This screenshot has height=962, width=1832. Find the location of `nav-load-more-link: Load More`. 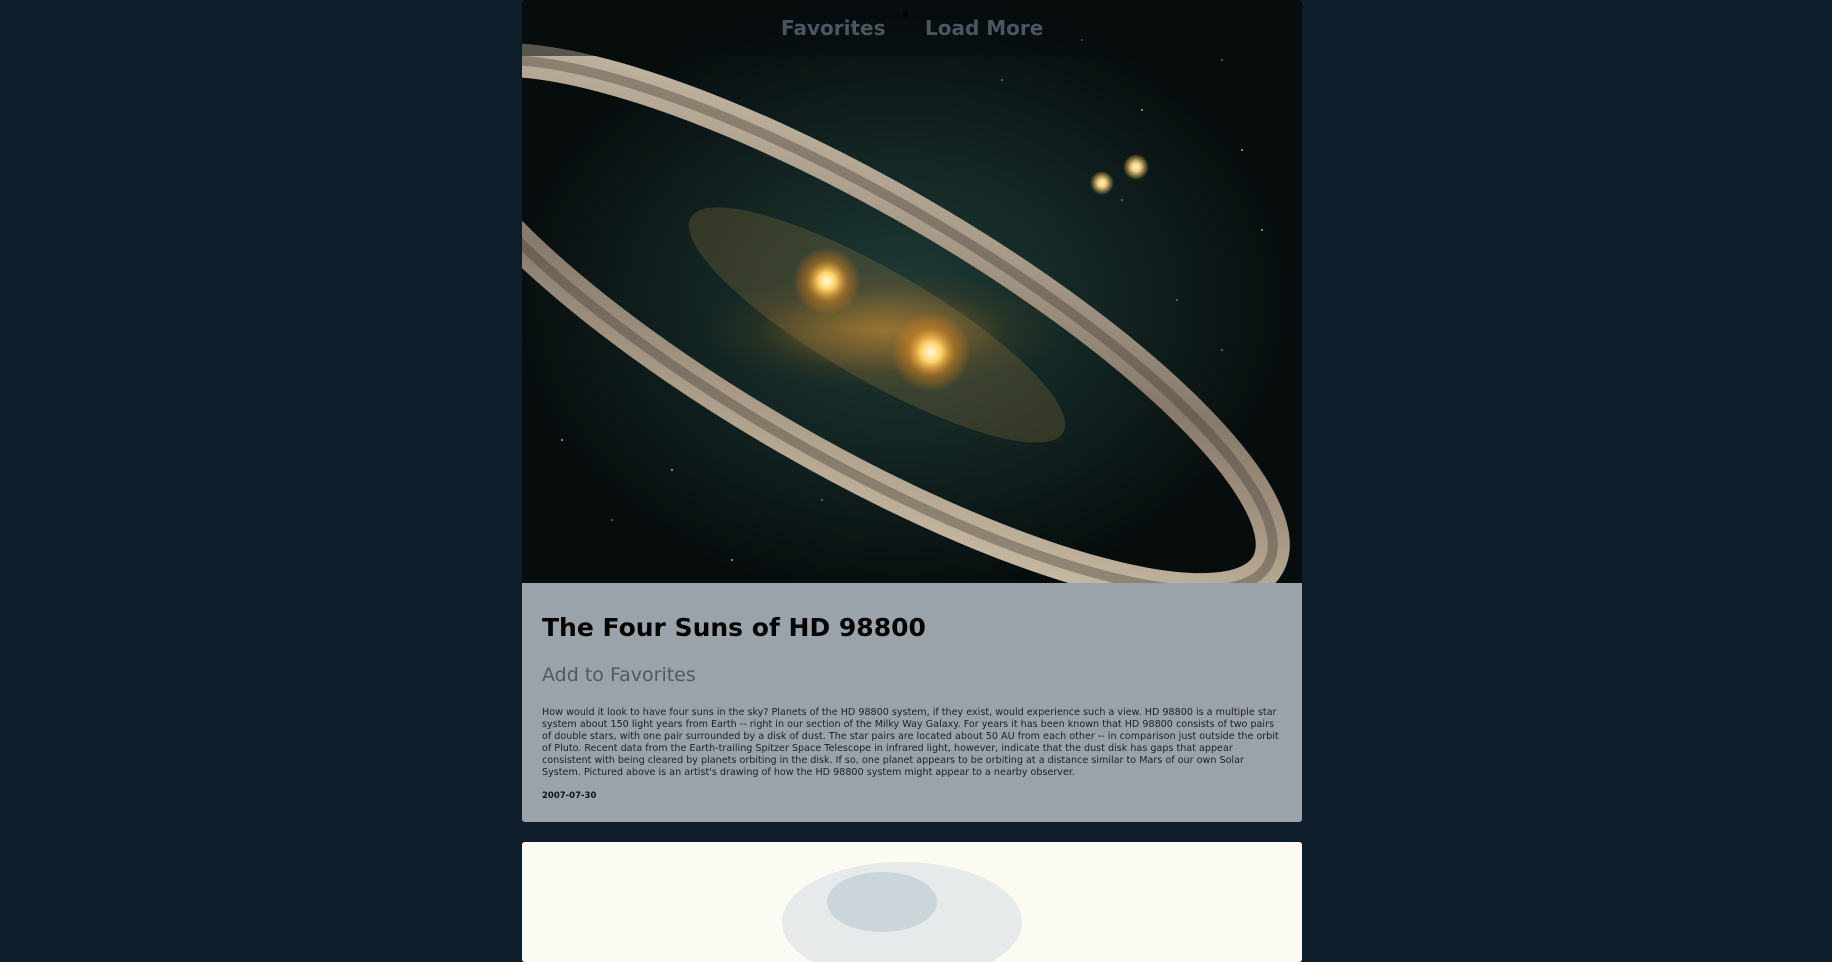

nav-load-more-link: Load More is located at coordinates (984, 28).